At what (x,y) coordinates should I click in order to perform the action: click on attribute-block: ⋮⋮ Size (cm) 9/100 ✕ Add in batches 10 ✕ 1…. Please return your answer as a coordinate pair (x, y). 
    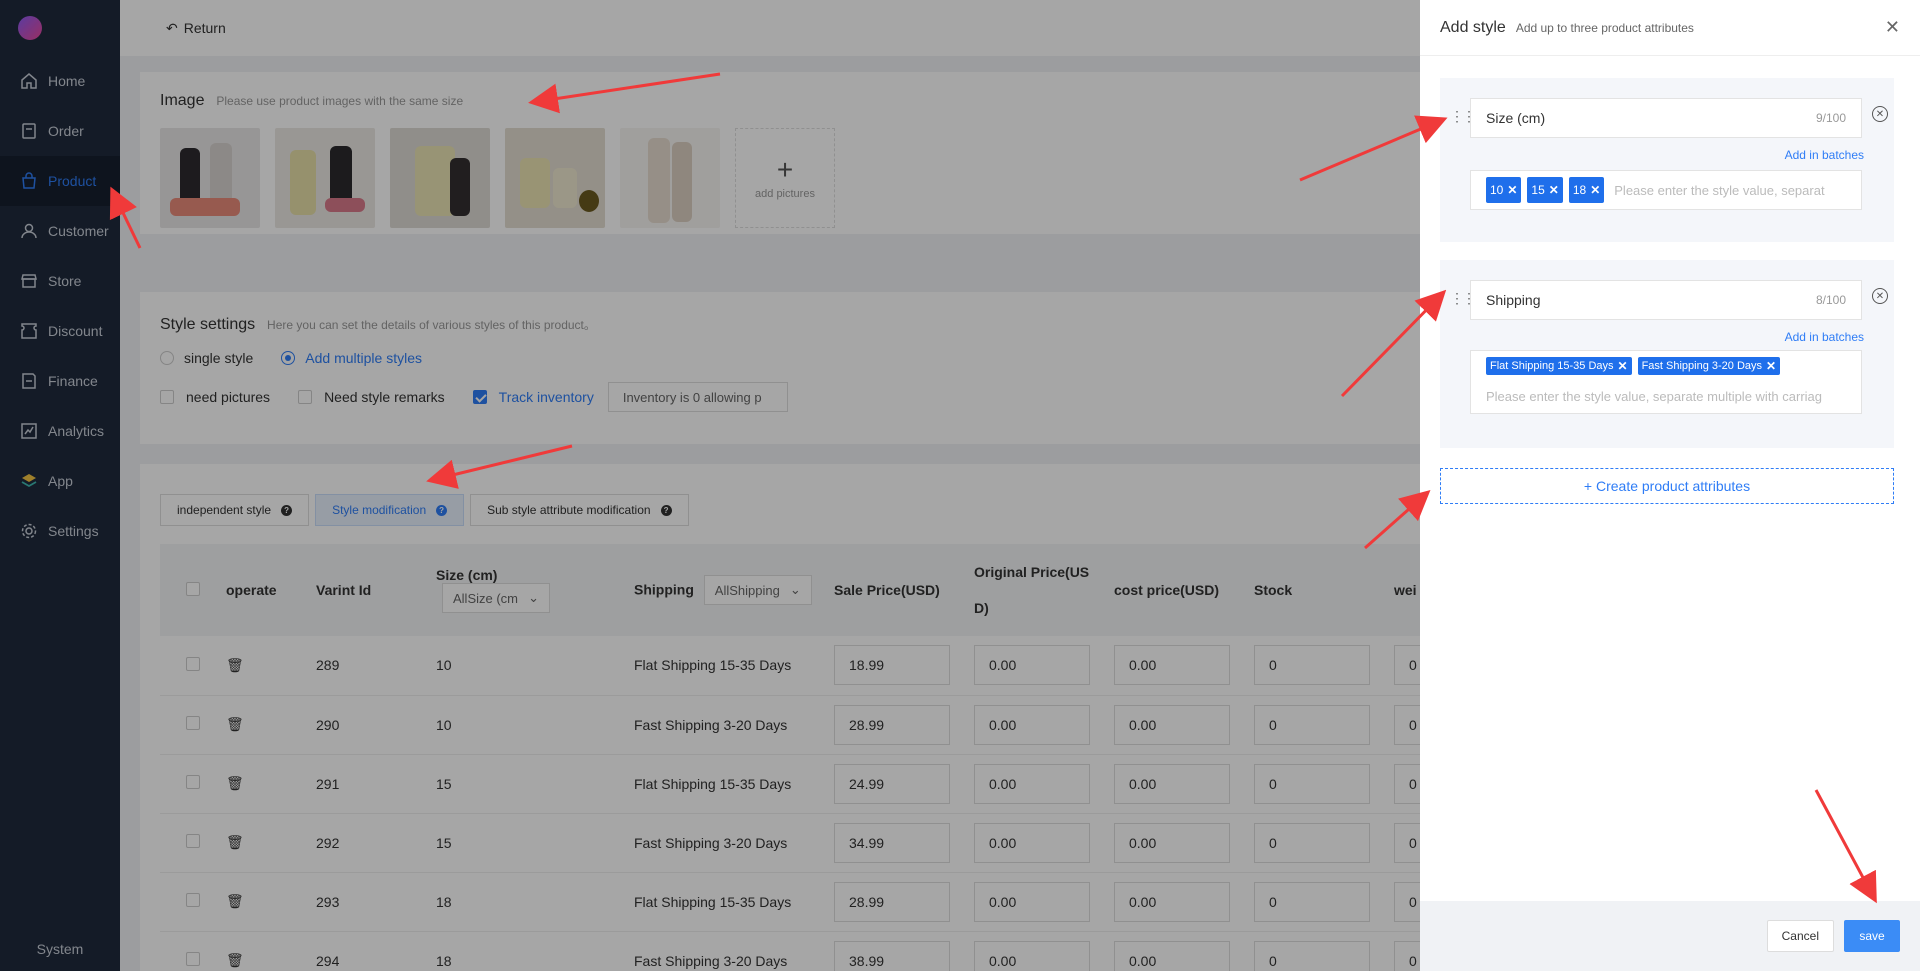
    Looking at the image, I should click on (1667, 160).